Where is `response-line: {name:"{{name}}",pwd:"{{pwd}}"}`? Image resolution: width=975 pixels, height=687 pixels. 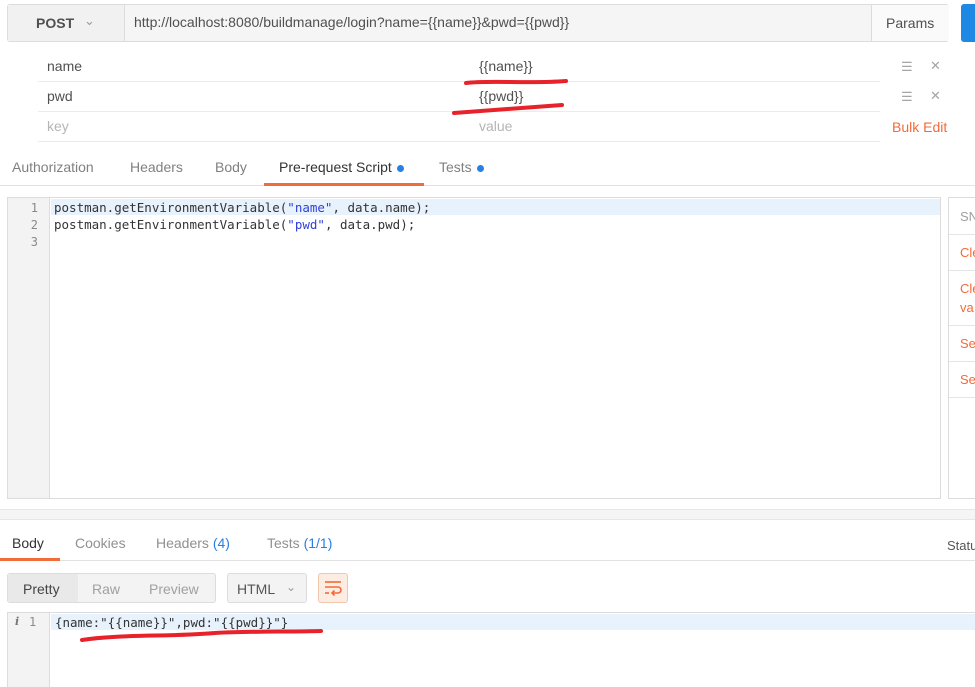
response-line: {name:"{{name}}",pwd:"{{pwd}}"} is located at coordinates (172, 622).